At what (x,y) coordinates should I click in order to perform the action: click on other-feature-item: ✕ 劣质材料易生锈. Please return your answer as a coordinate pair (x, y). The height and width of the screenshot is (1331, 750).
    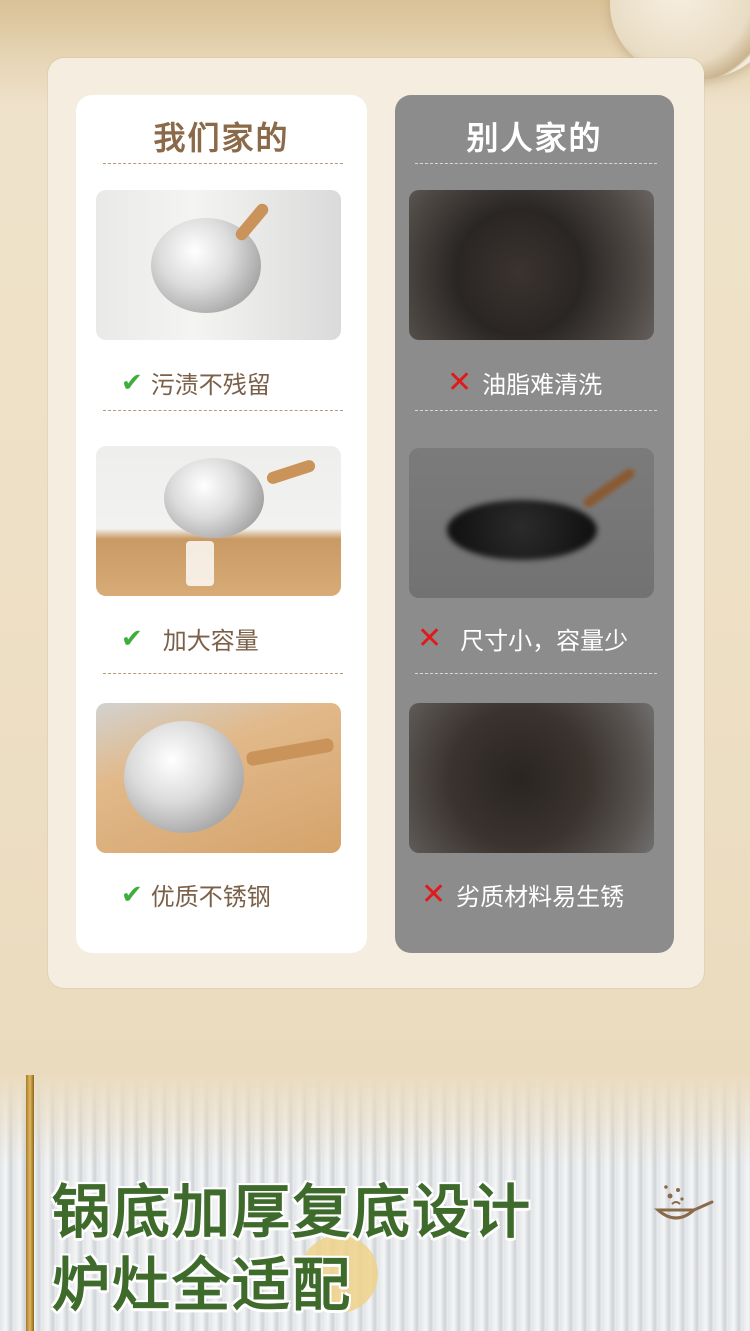
    Looking at the image, I should click on (523, 894).